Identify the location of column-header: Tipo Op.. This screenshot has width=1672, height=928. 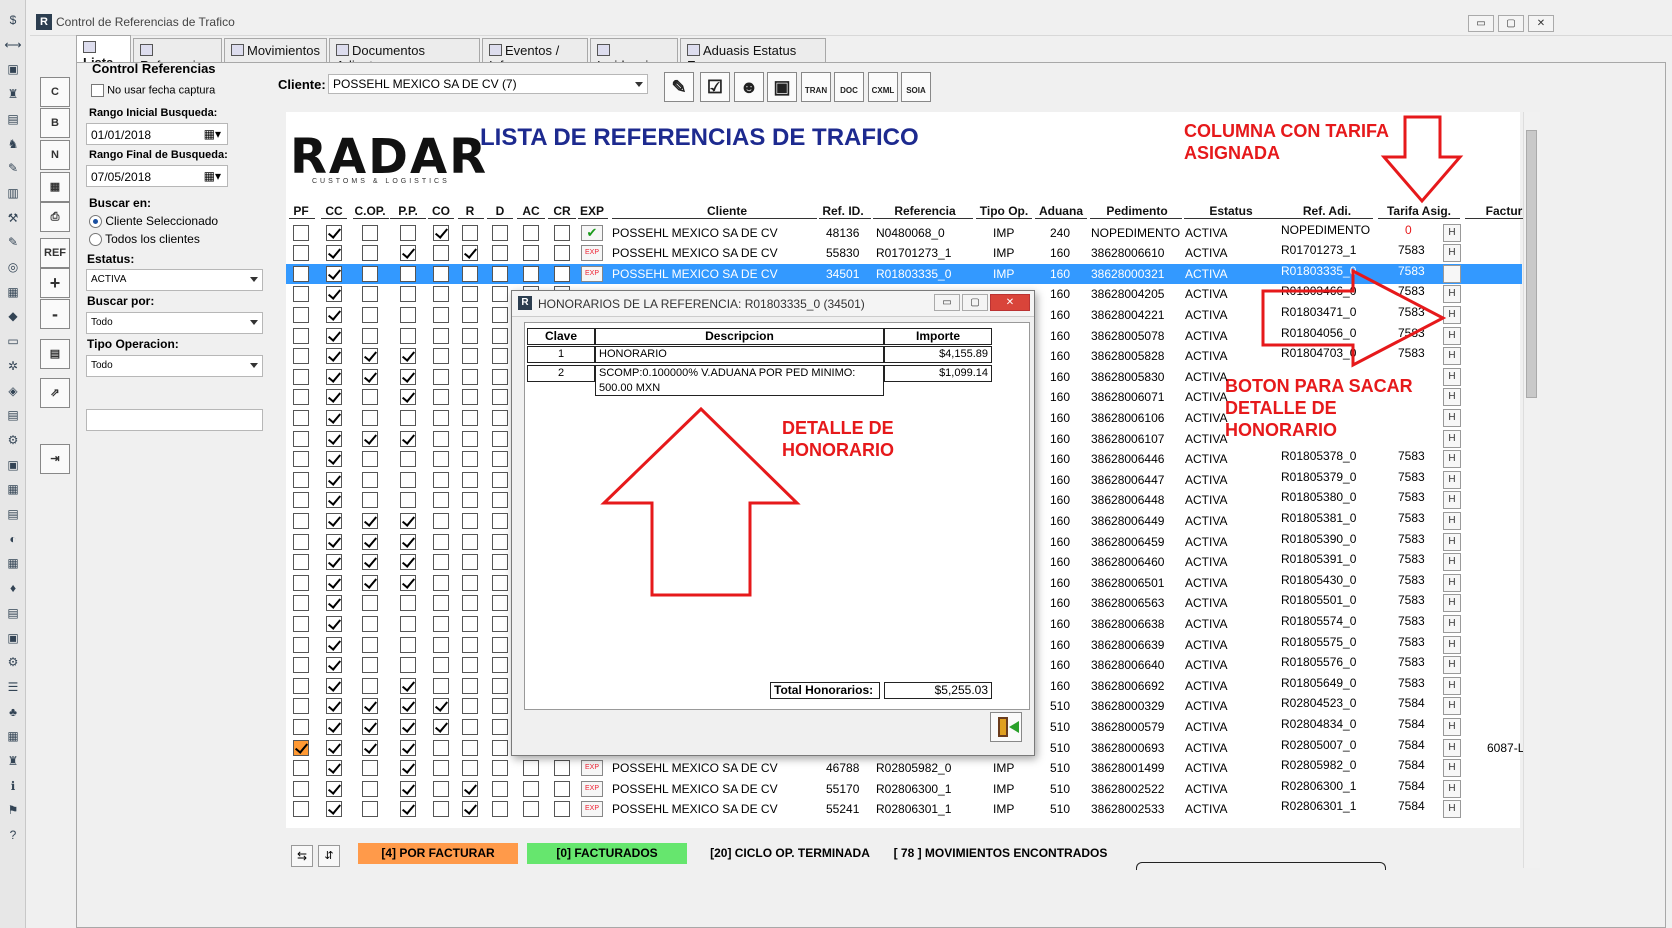
(1004, 211).